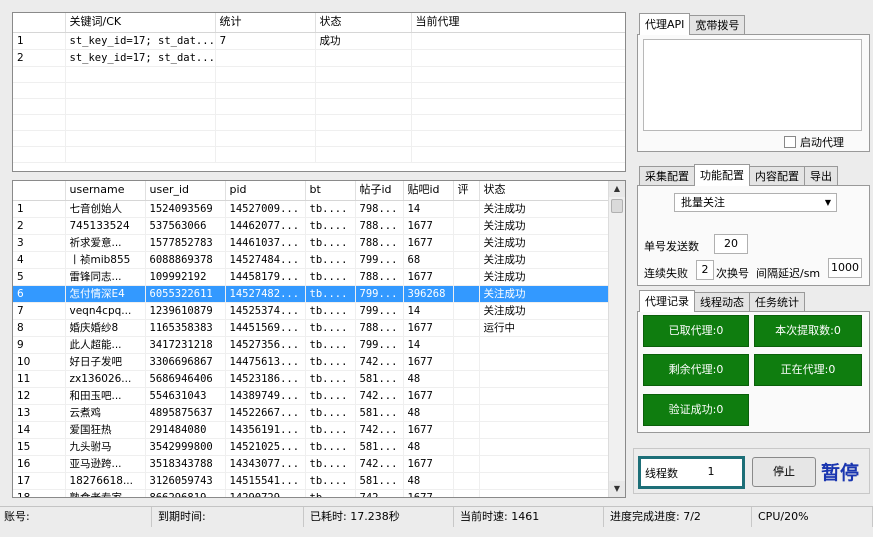  What do you see at coordinates (310, 413) in the screenshot?
I see `table-row: 13 云煮鸡 4895875637 14522667... tb.... 581... 48` at bounding box center [310, 413].